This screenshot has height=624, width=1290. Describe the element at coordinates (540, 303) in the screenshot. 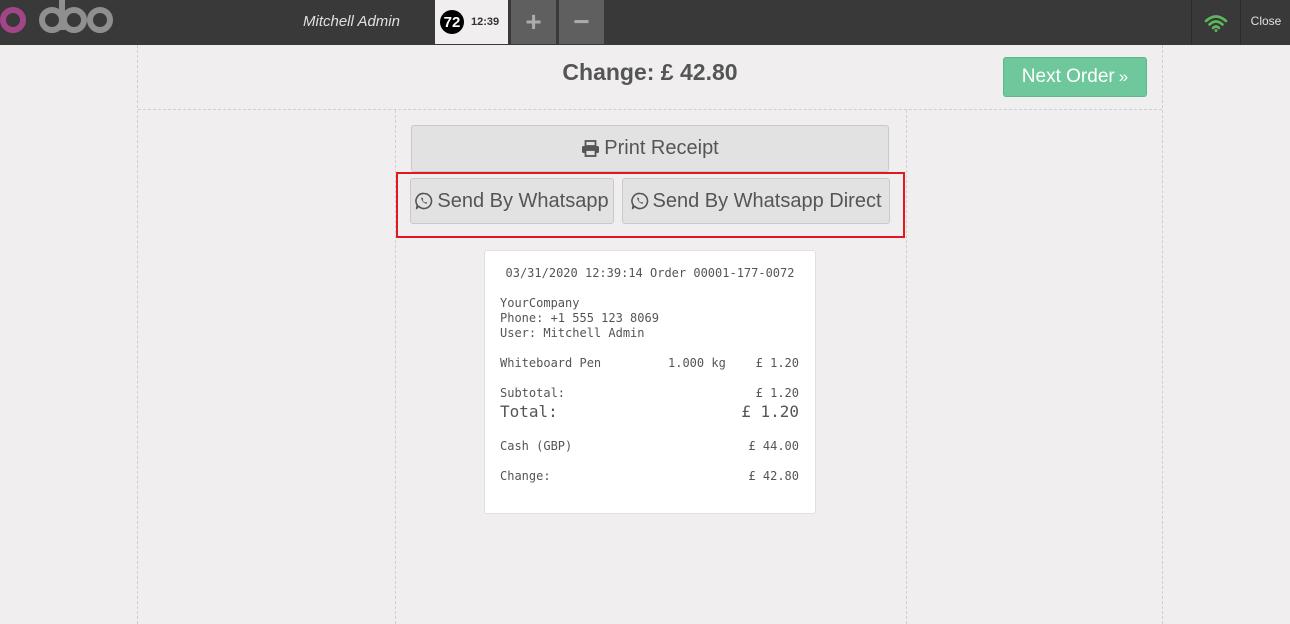

I see `receipt-company: YourCompany` at that location.